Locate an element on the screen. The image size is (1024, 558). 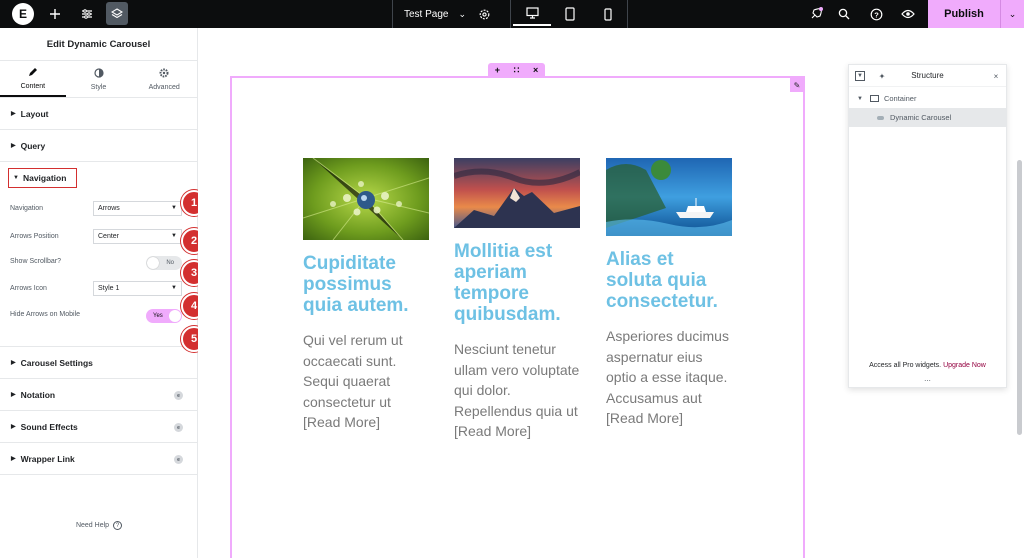
canvas-scrollbar is located at coordinates (1019, 297).